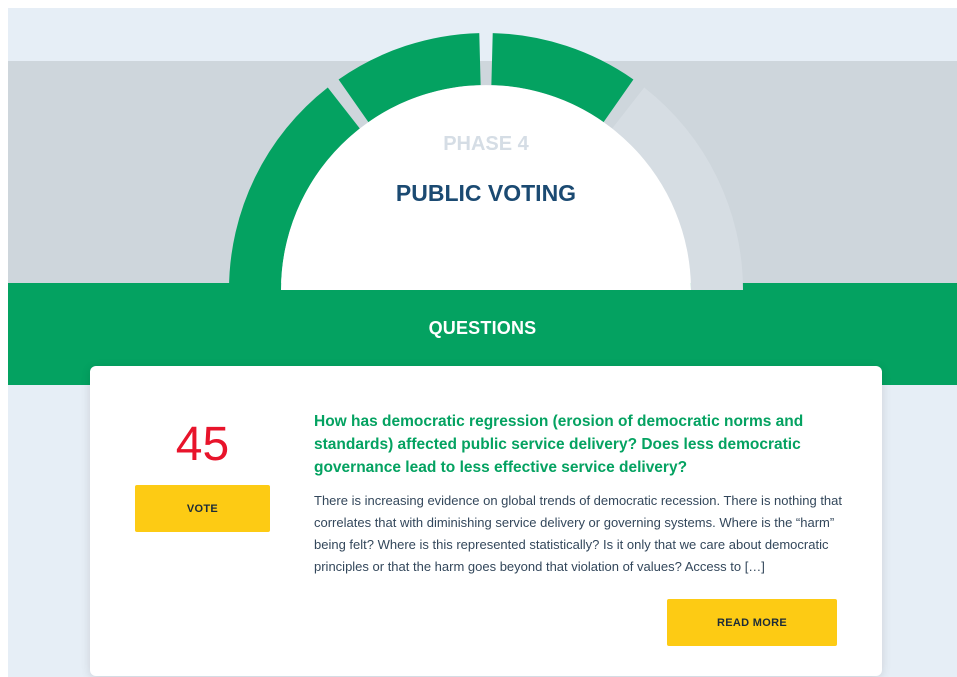  What do you see at coordinates (752, 622) in the screenshot?
I see `read-more-button: READ MORE` at bounding box center [752, 622].